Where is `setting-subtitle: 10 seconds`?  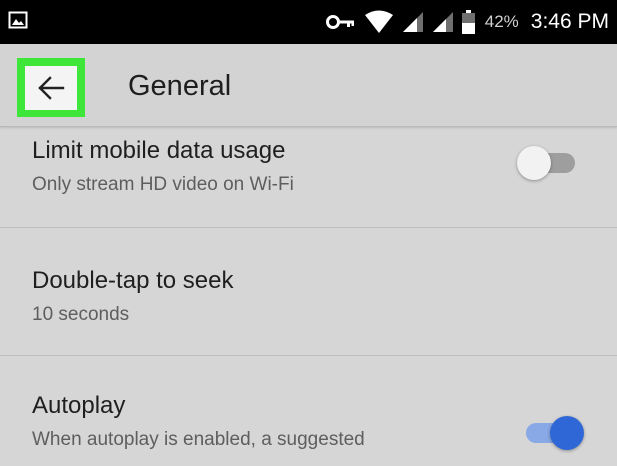 setting-subtitle: 10 seconds is located at coordinates (81, 314).